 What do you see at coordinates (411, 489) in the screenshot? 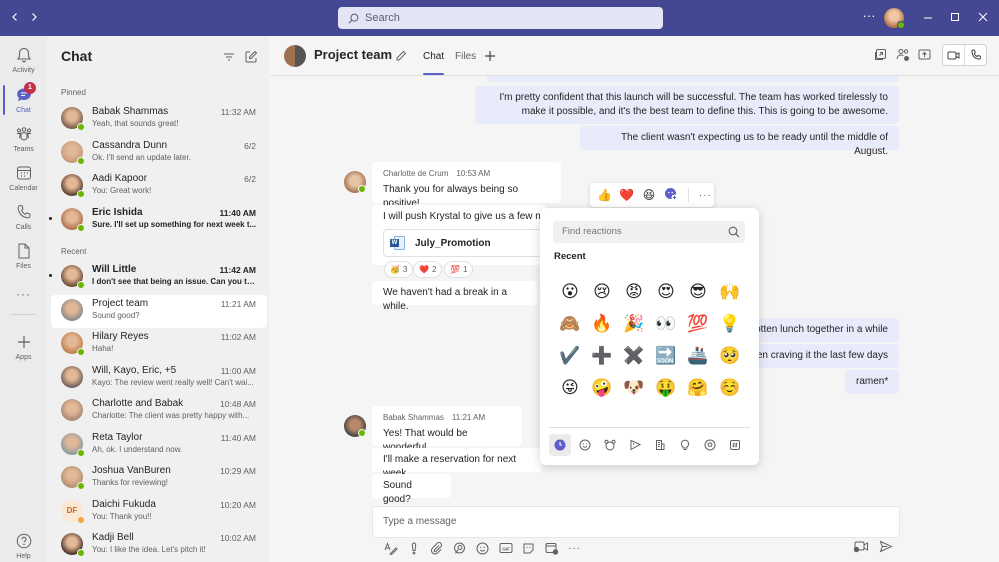
I see `message-bubble-theirs: Sound good?` at bounding box center [411, 489].